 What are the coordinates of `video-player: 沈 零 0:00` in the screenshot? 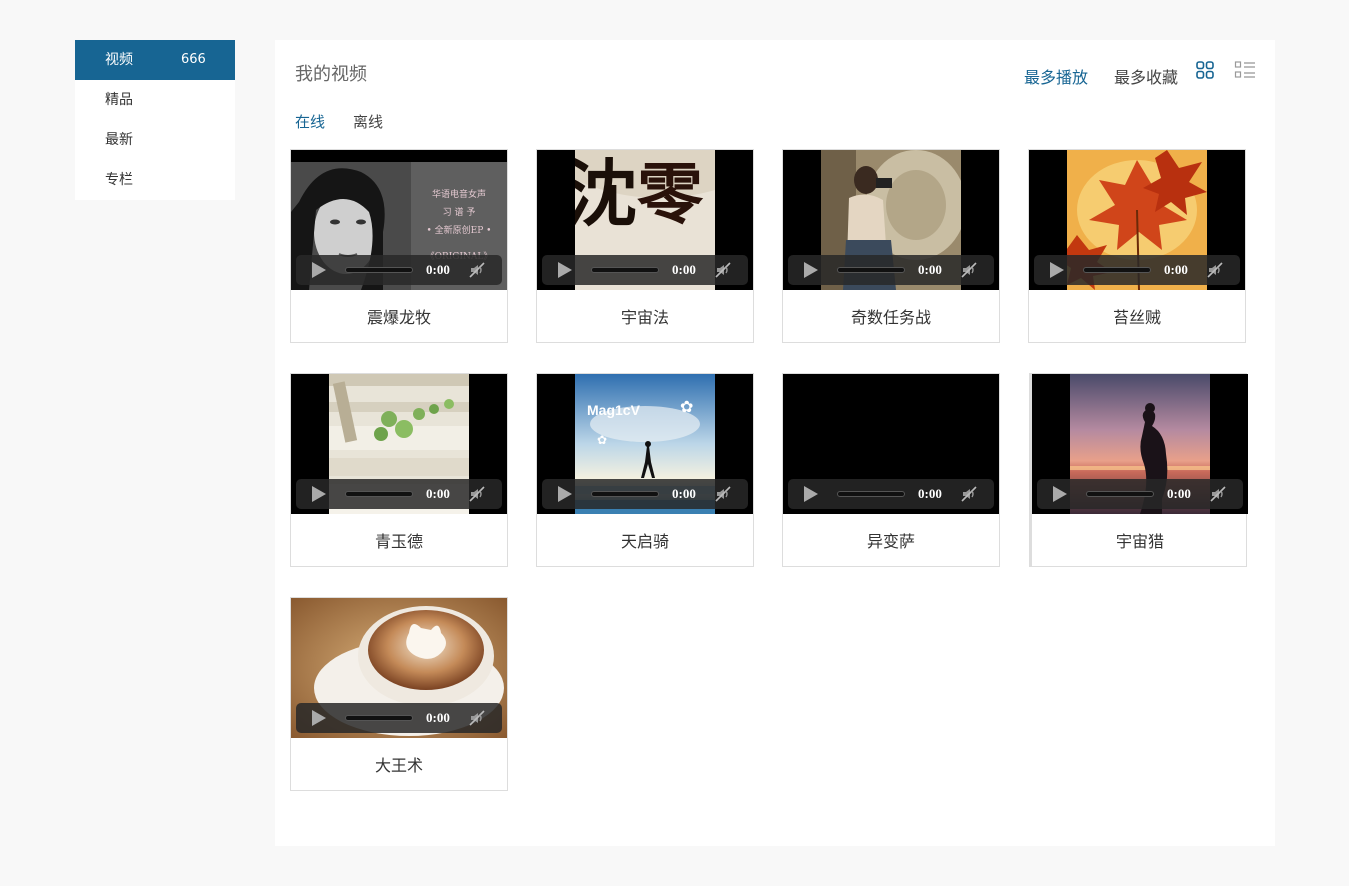 It's located at (645, 220).